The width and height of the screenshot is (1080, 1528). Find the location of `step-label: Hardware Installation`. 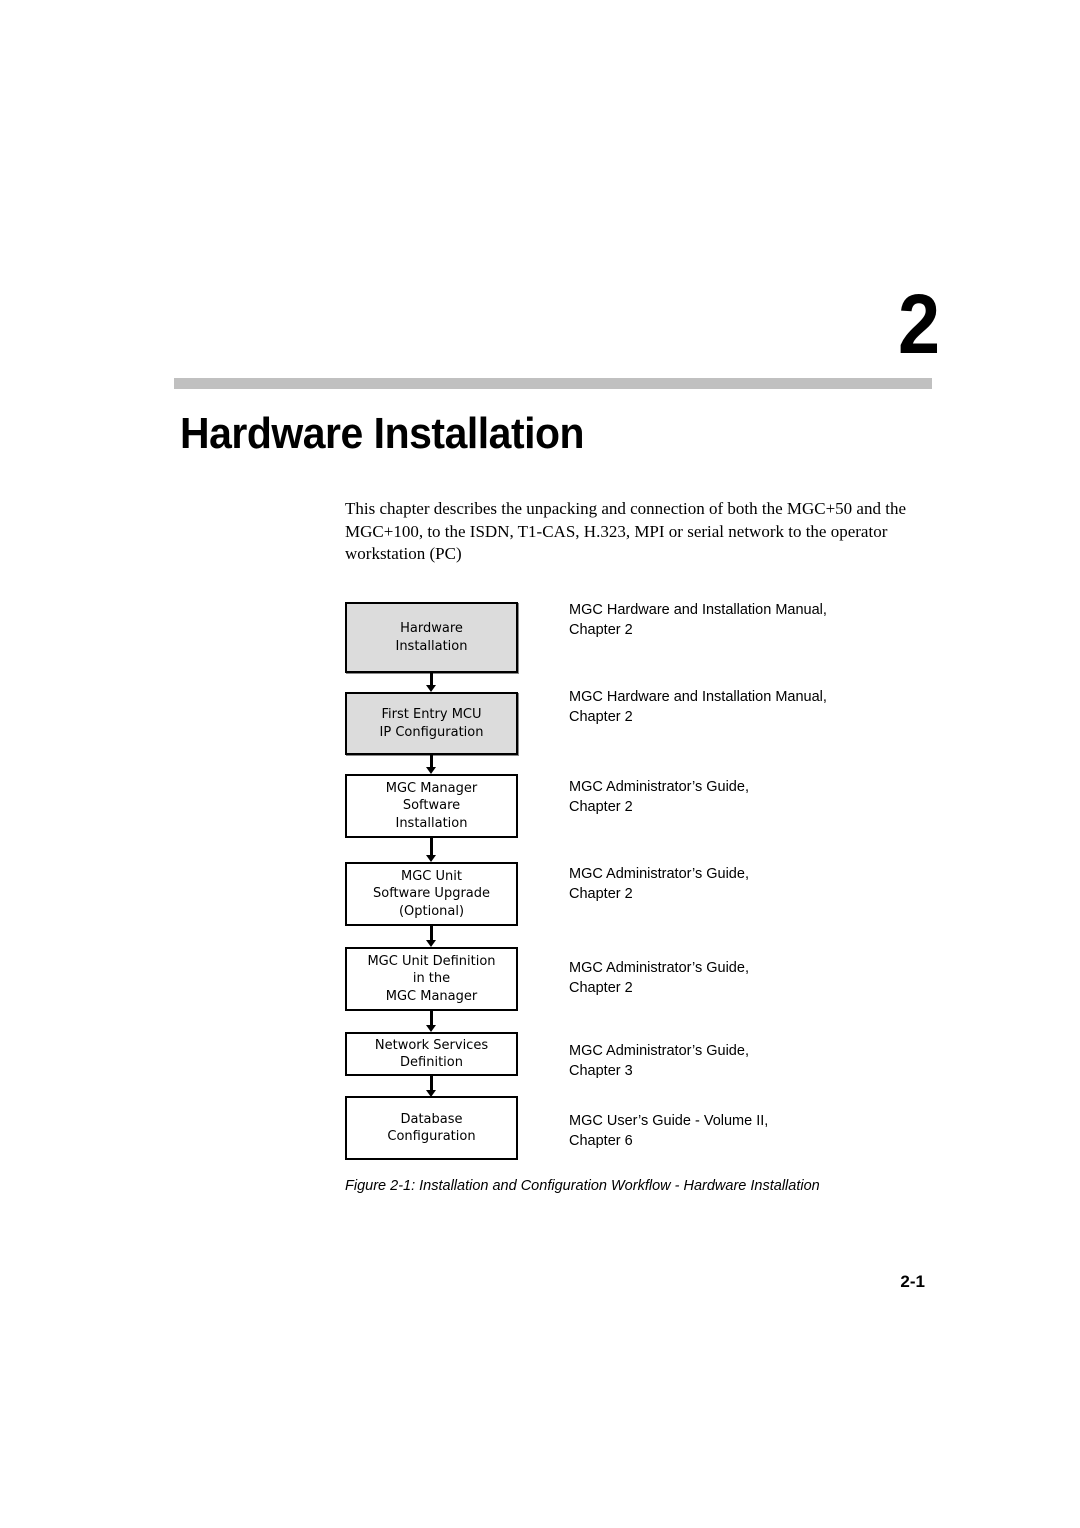

step-label: Hardware Installation is located at coordinates (431, 637).